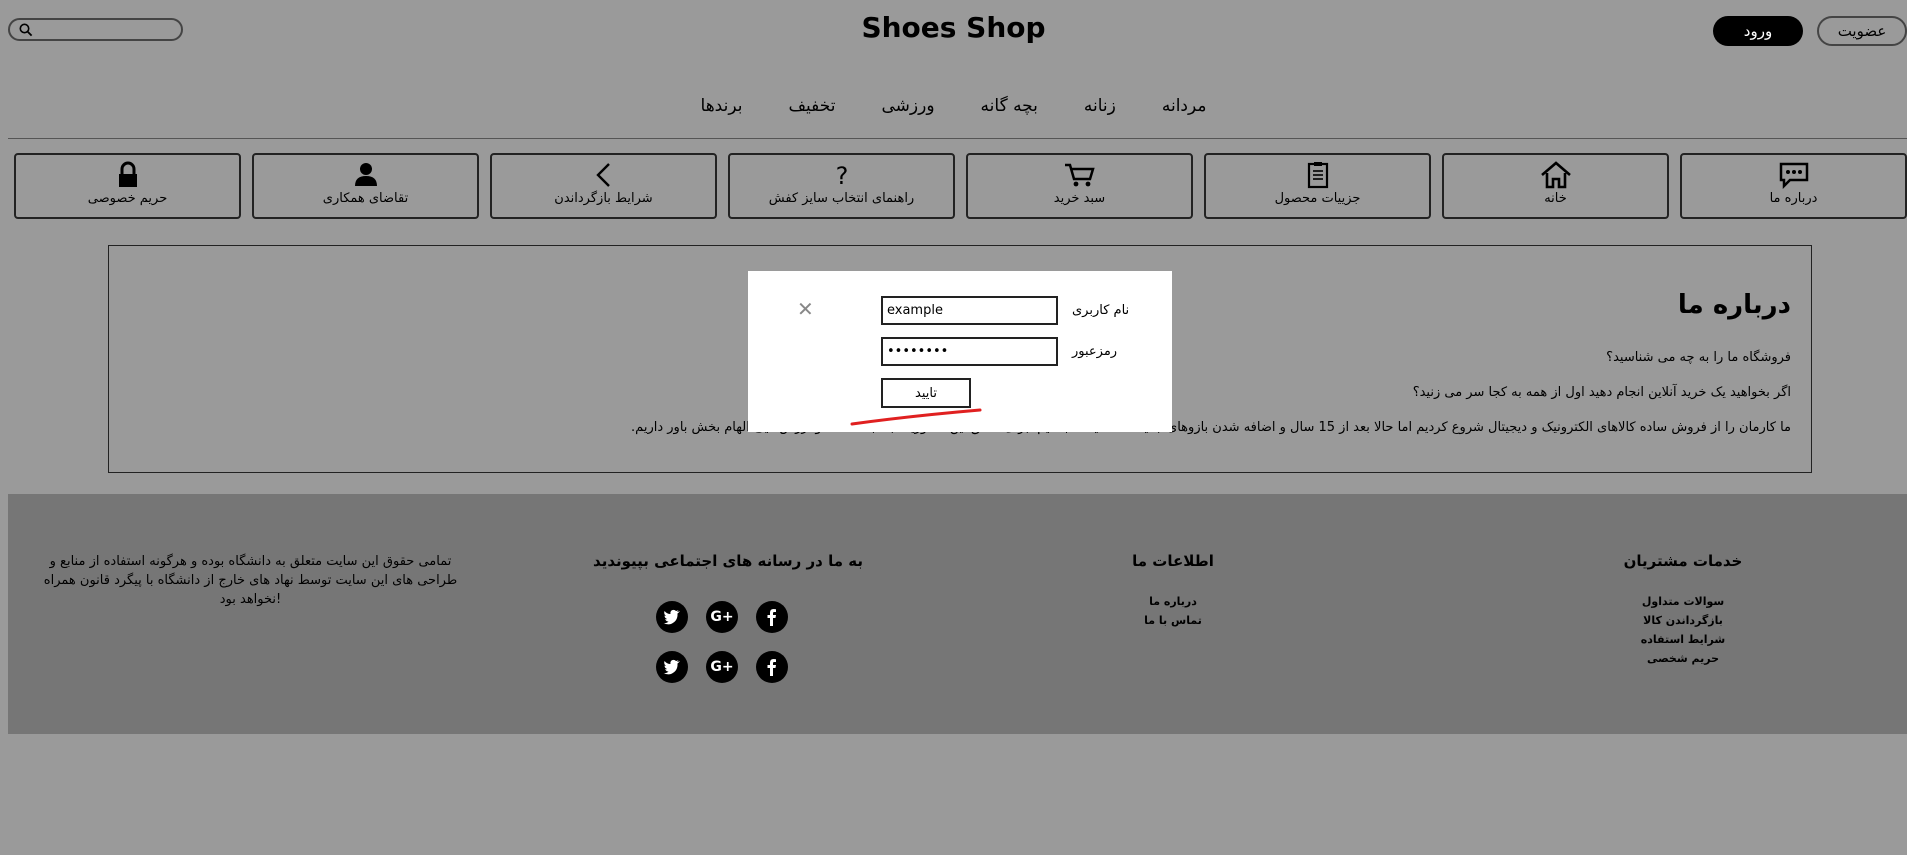  What do you see at coordinates (1555, 175) in the screenshot?
I see `home-icon` at bounding box center [1555, 175].